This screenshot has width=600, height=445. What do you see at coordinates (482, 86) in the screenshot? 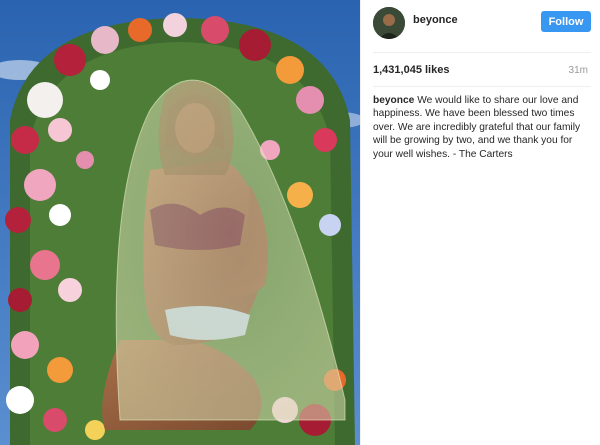
I see `likes-divider` at bounding box center [482, 86].